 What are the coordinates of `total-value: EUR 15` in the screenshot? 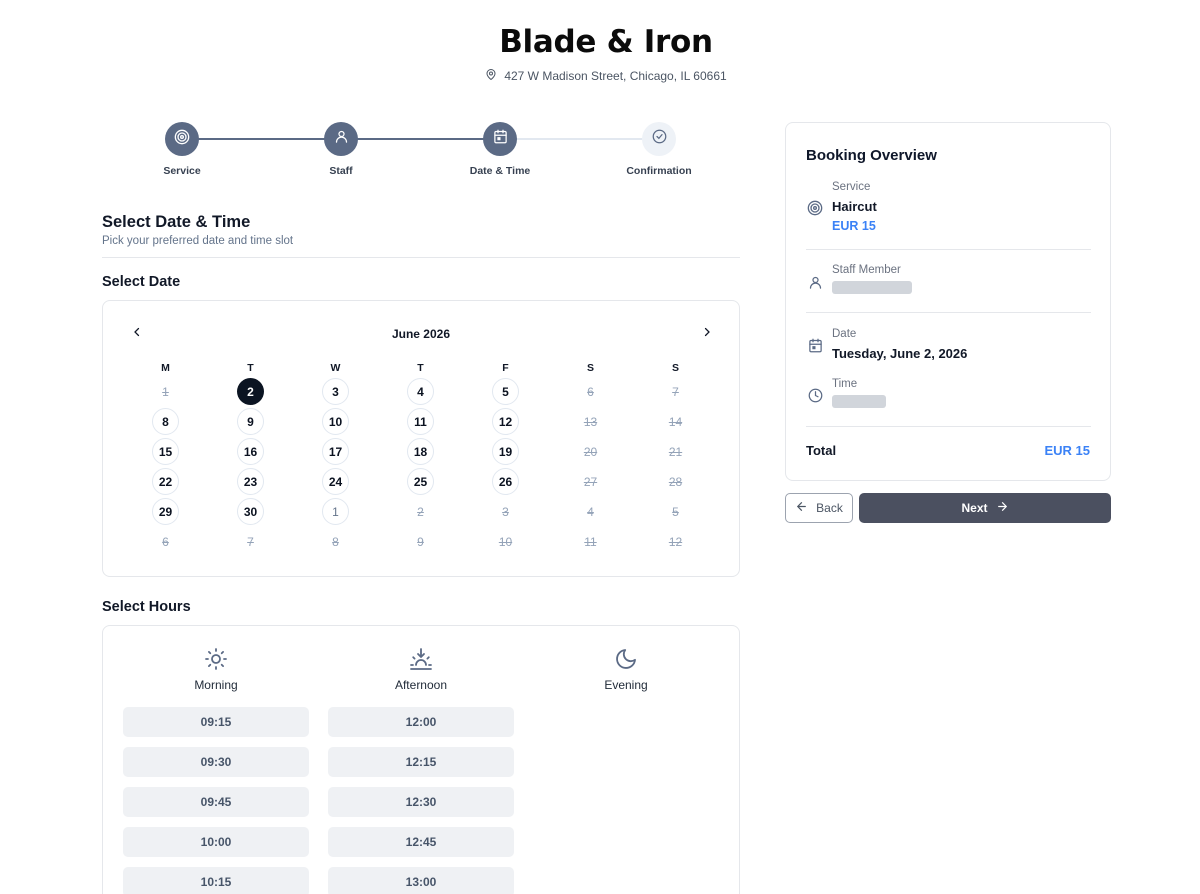 It's located at (1067, 450).